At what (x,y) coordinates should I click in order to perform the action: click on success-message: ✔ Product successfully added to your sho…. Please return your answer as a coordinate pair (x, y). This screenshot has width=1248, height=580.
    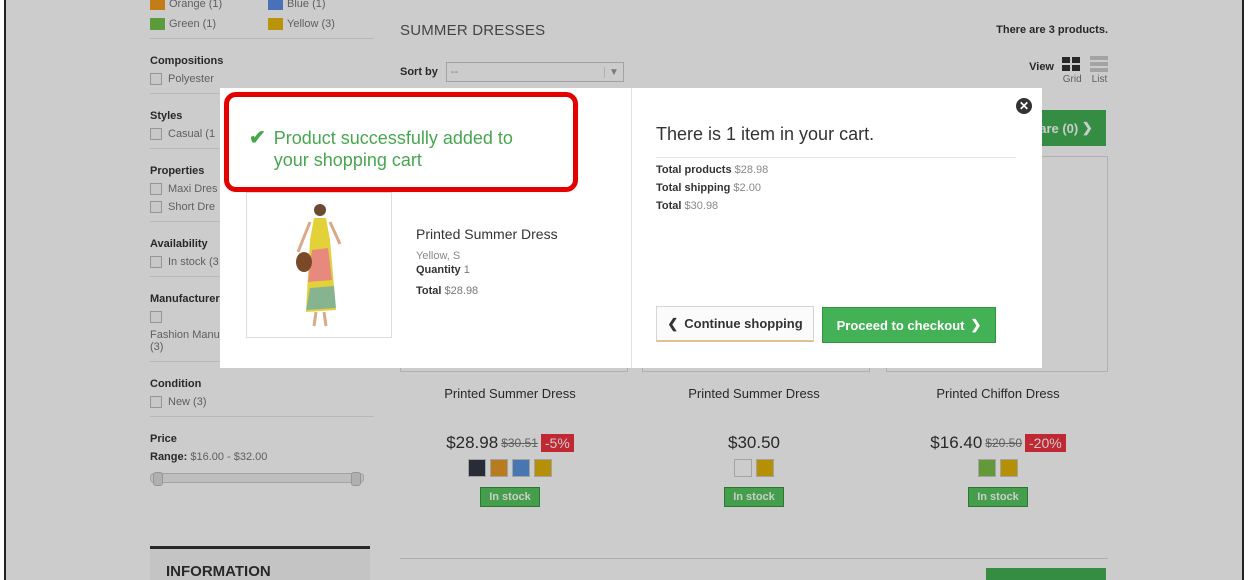
    Looking at the image, I should click on (411, 149).